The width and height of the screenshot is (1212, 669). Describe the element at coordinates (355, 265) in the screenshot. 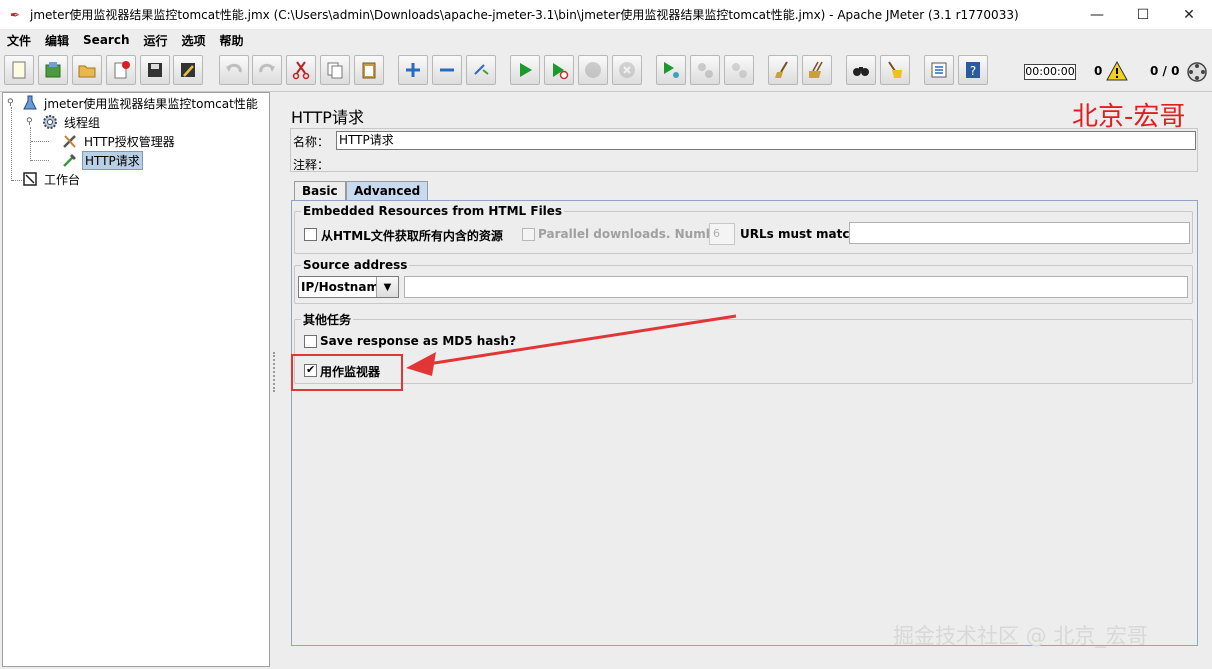

I see `source-address-legend: Source address` at that location.